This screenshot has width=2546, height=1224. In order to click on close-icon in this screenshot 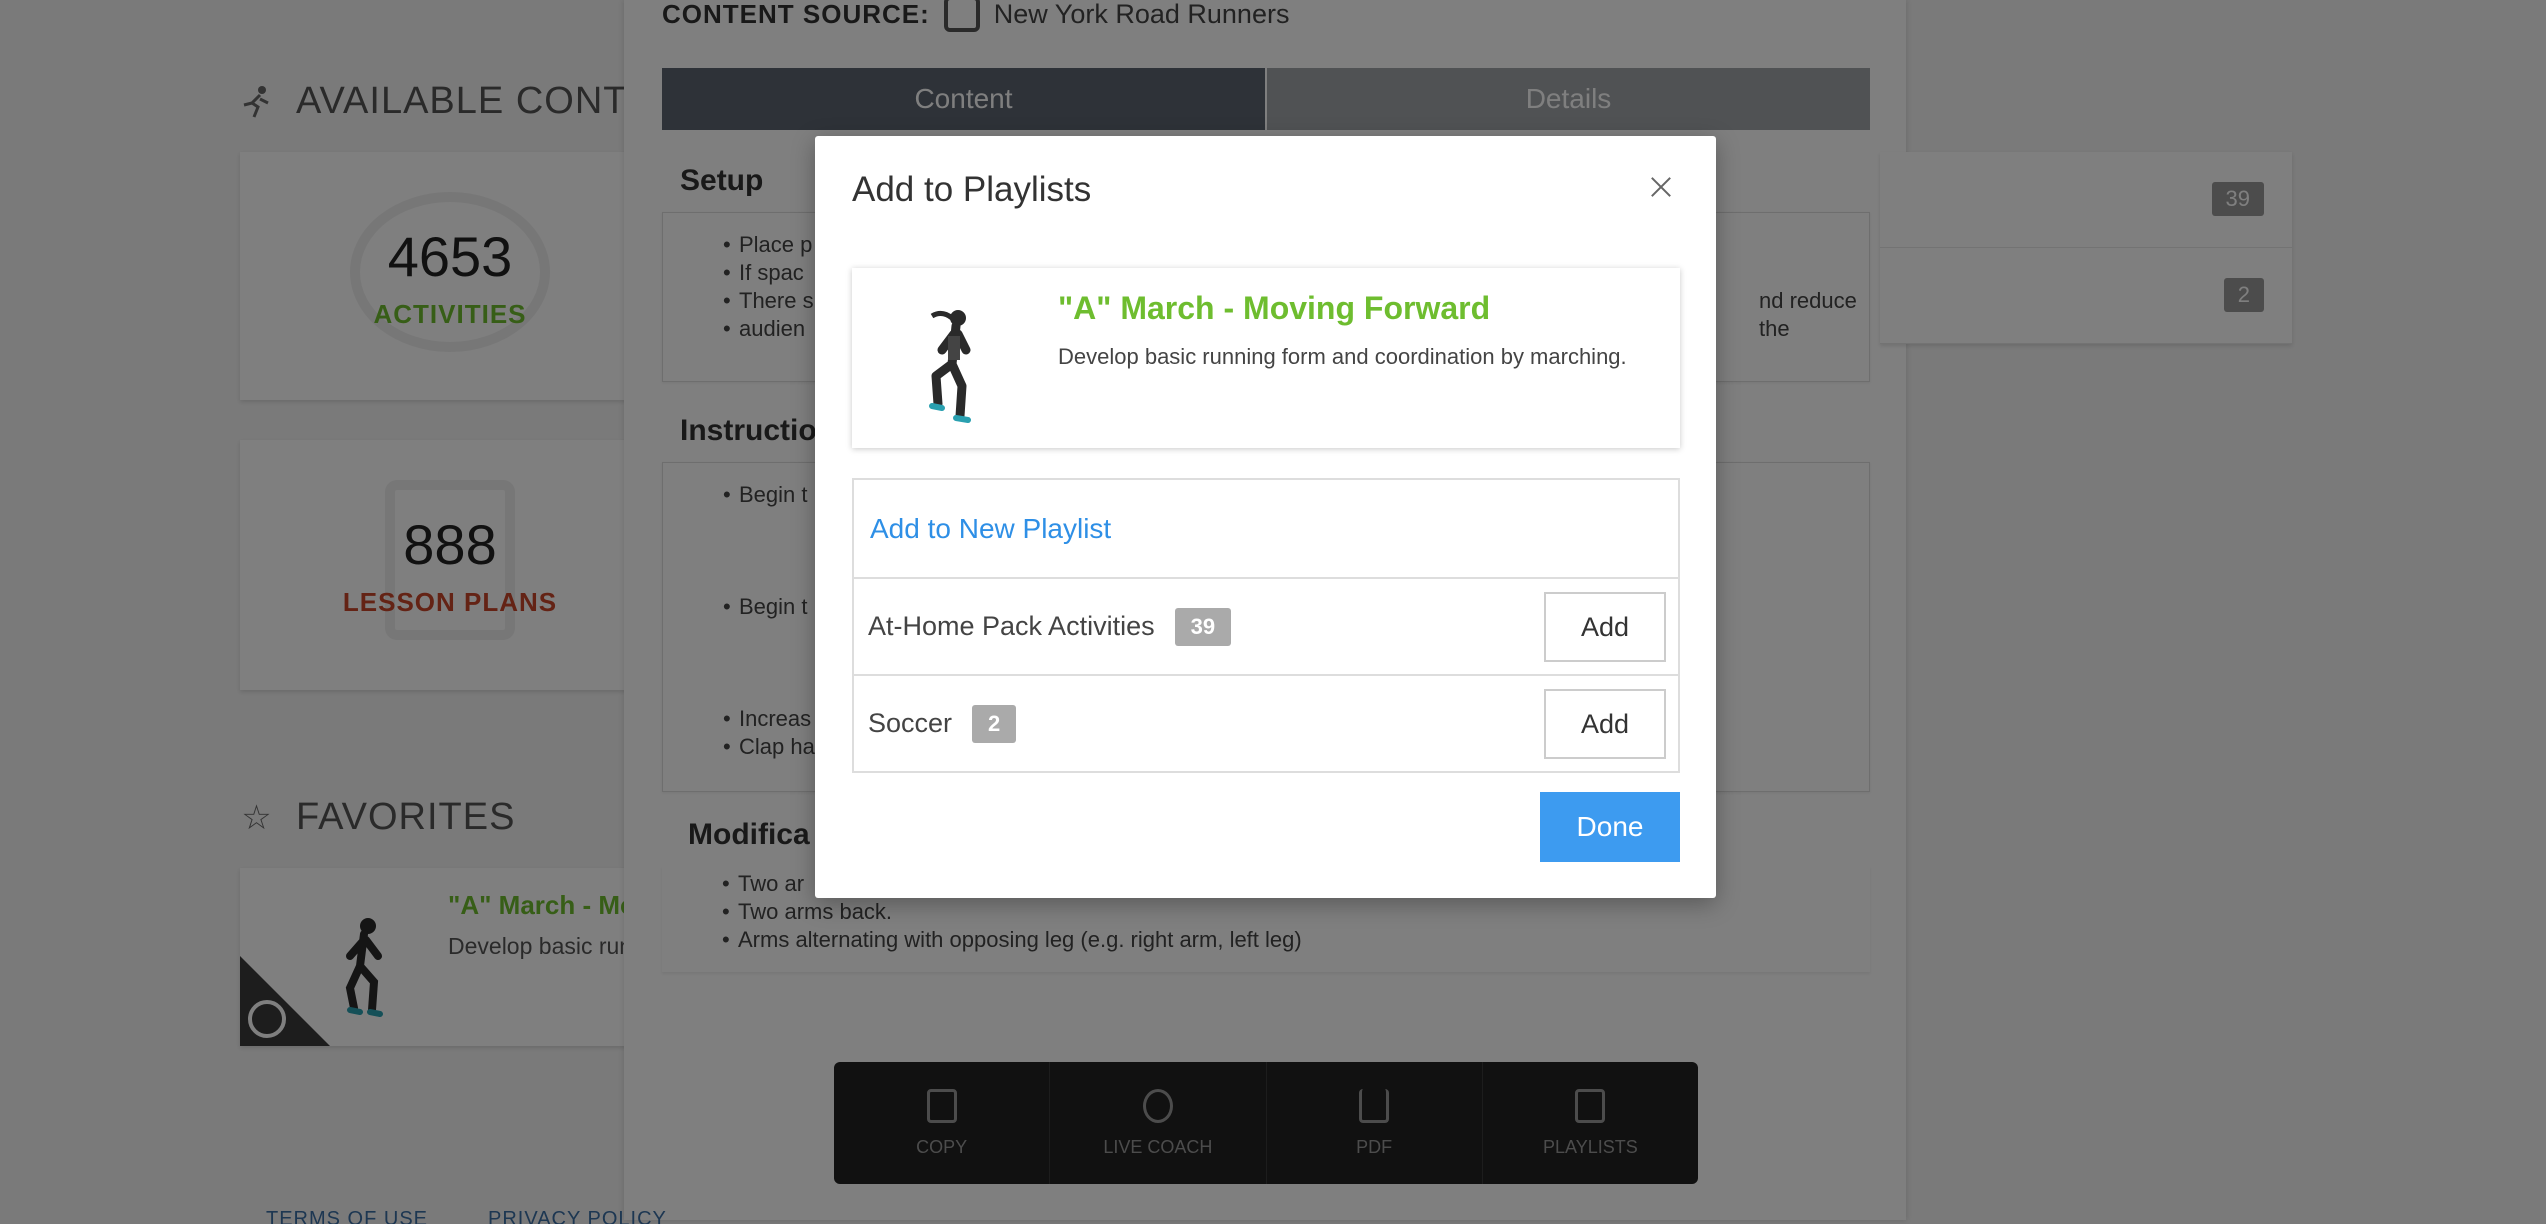, I will do `click(1661, 188)`.